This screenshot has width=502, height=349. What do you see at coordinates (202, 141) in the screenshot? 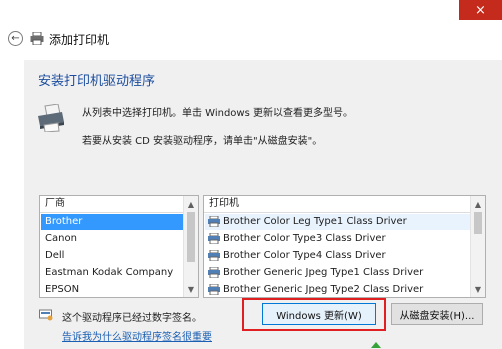
I see `instruction-text-disk: 若要从安装 CD 安装驱动程序，请单击"从磁盘安装"。` at bounding box center [202, 141].